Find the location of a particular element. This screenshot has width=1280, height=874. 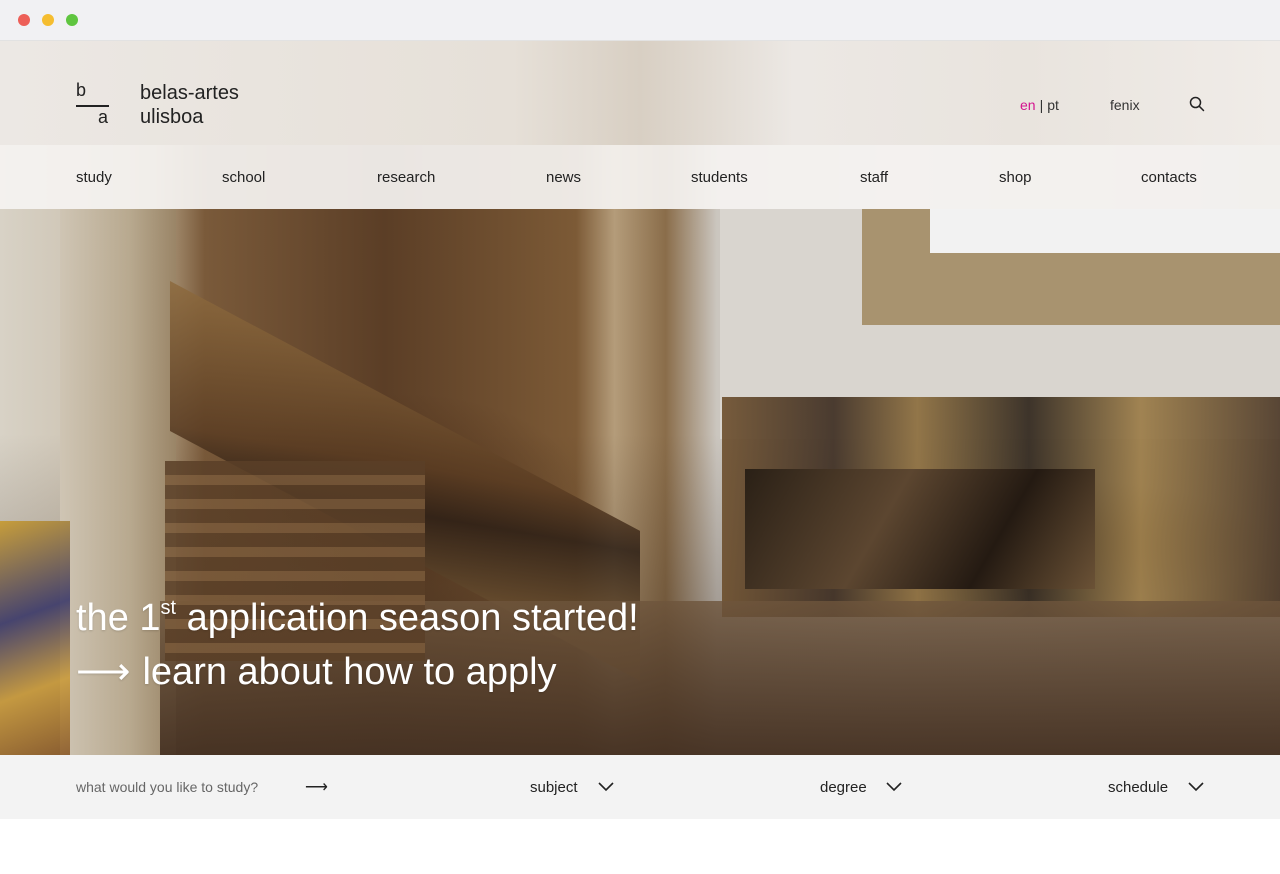

brand-name: belas-artes ulisboa is located at coordinates (189, 105).